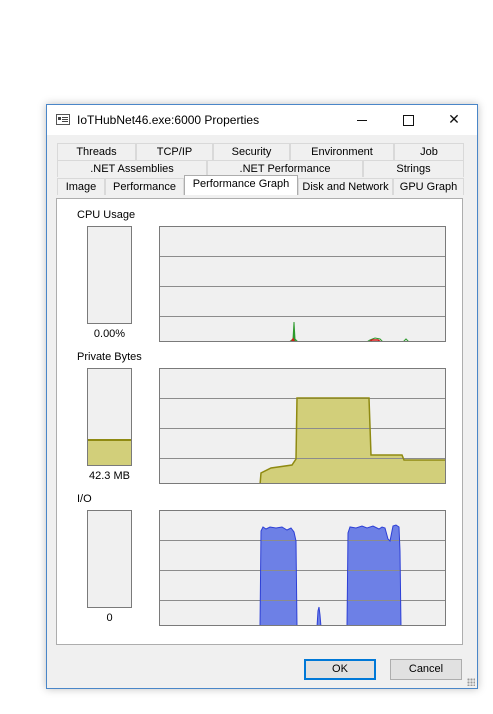 The image size is (493, 714). Describe the element at coordinates (340, 669) in the screenshot. I see `ok-button: OK` at that location.